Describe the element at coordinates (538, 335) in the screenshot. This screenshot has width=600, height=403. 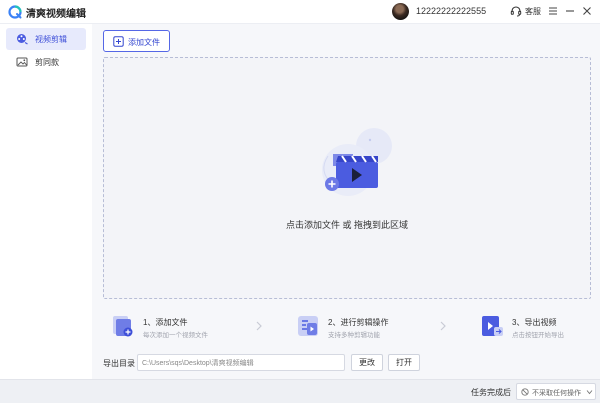
I see `step-subtitle: 点击按钮开始导出` at that location.